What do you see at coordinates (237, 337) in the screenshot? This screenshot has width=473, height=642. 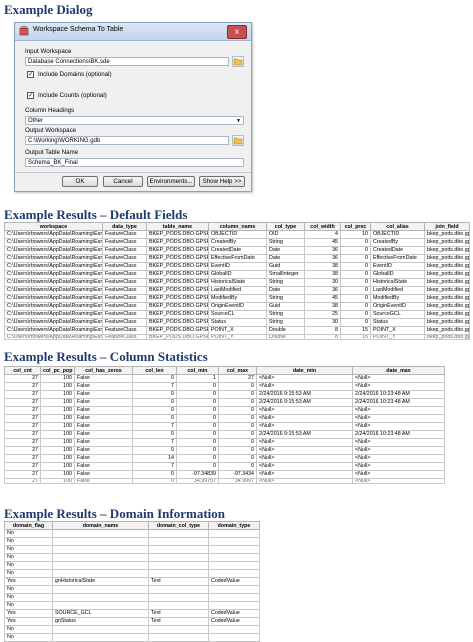 I see `table-cell: POINT_Y` at bounding box center [237, 337].